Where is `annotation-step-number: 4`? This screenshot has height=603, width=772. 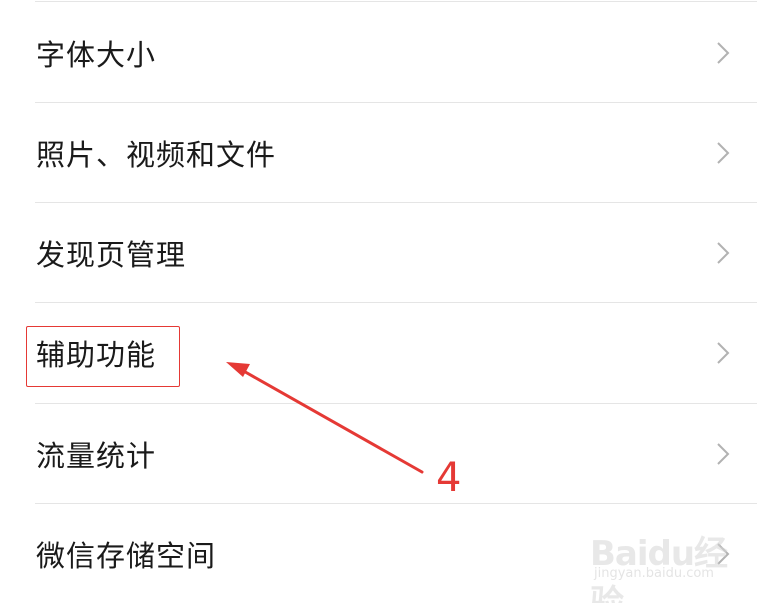
annotation-step-number: 4 is located at coordinates (449, 478).